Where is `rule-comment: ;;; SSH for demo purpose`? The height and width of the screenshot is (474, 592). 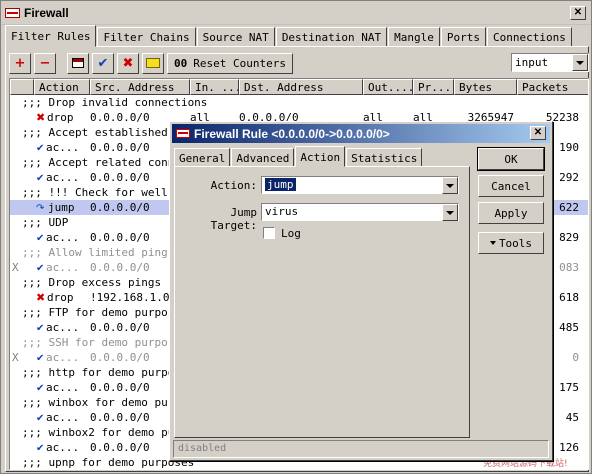 rule-comment: ;;; SSH for demo purpose is located at coordinates (101, 342).